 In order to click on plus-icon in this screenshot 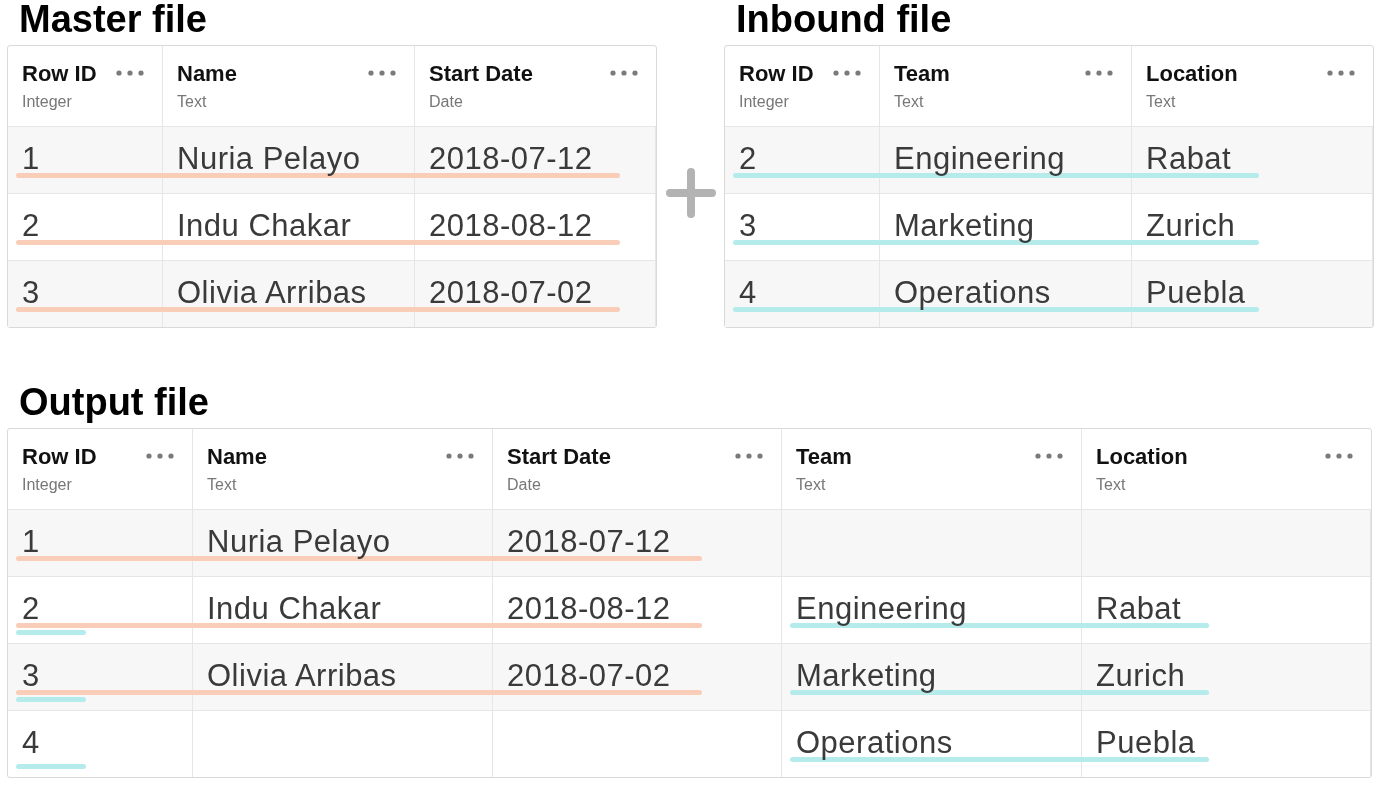, I will do `click(690, 192)`.